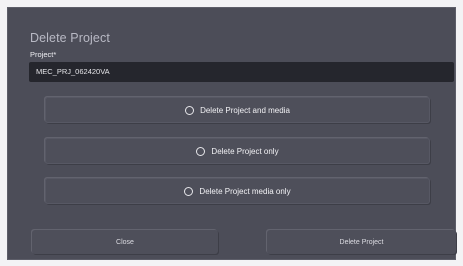  I want to click on option-label: Delete Project media only, so click(245, 191).